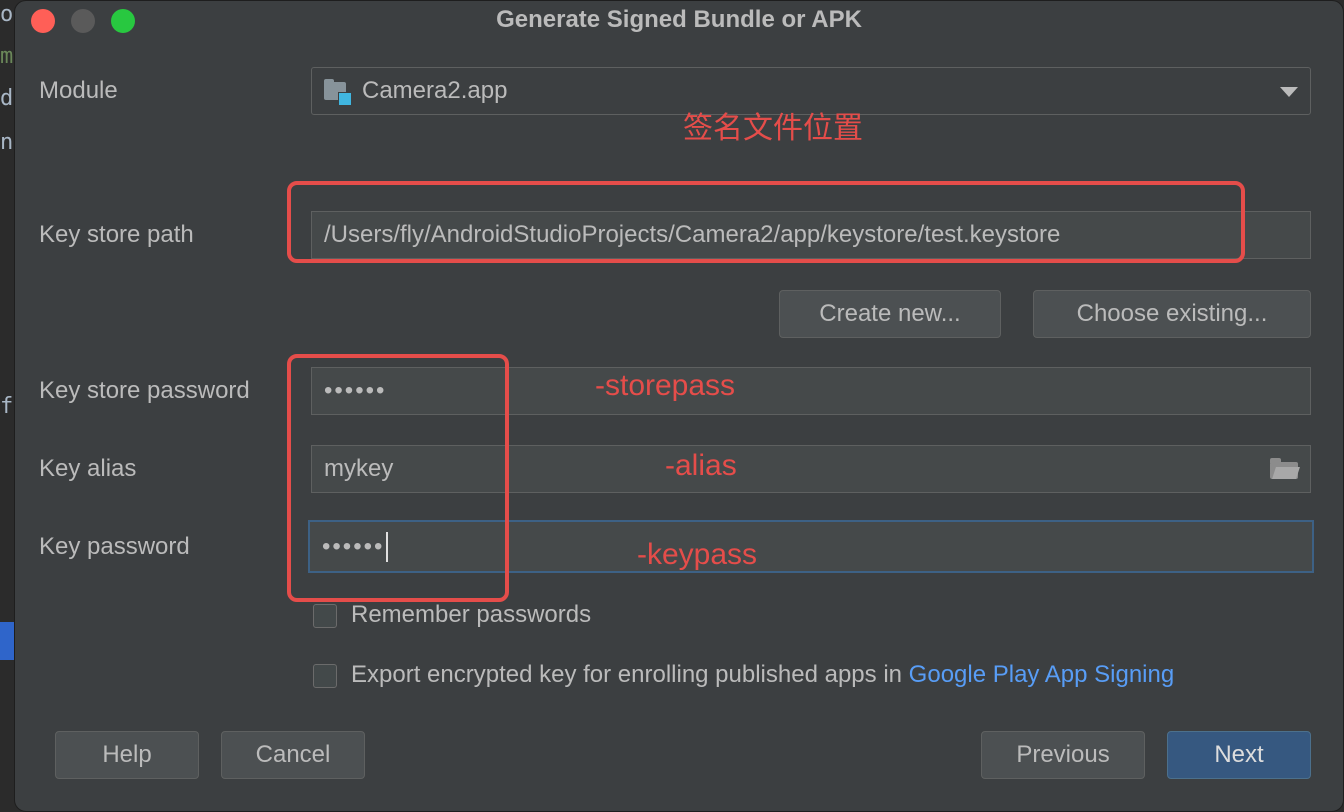  What do you see at coordinates (1042, 674) in the screenshot?
I see `google-play-signing-link: Google Play App Signing` at bounding box center [1042, 674].